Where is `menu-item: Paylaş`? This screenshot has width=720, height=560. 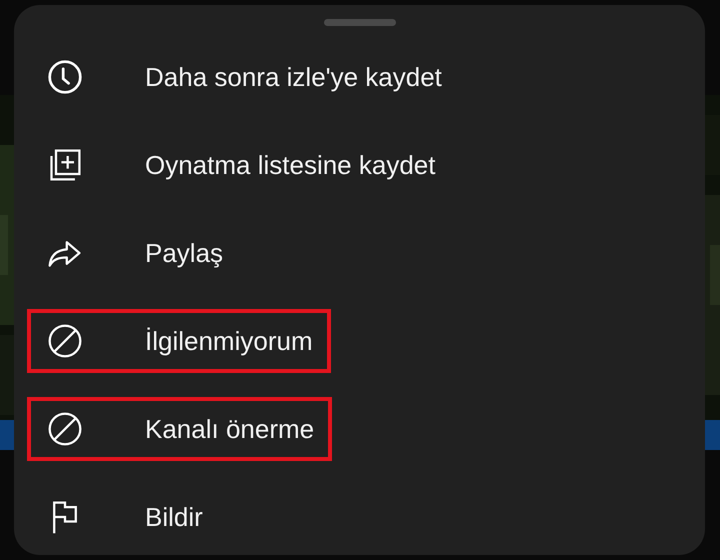 menu-item: Paylaş is located at coordinates (134, 253).